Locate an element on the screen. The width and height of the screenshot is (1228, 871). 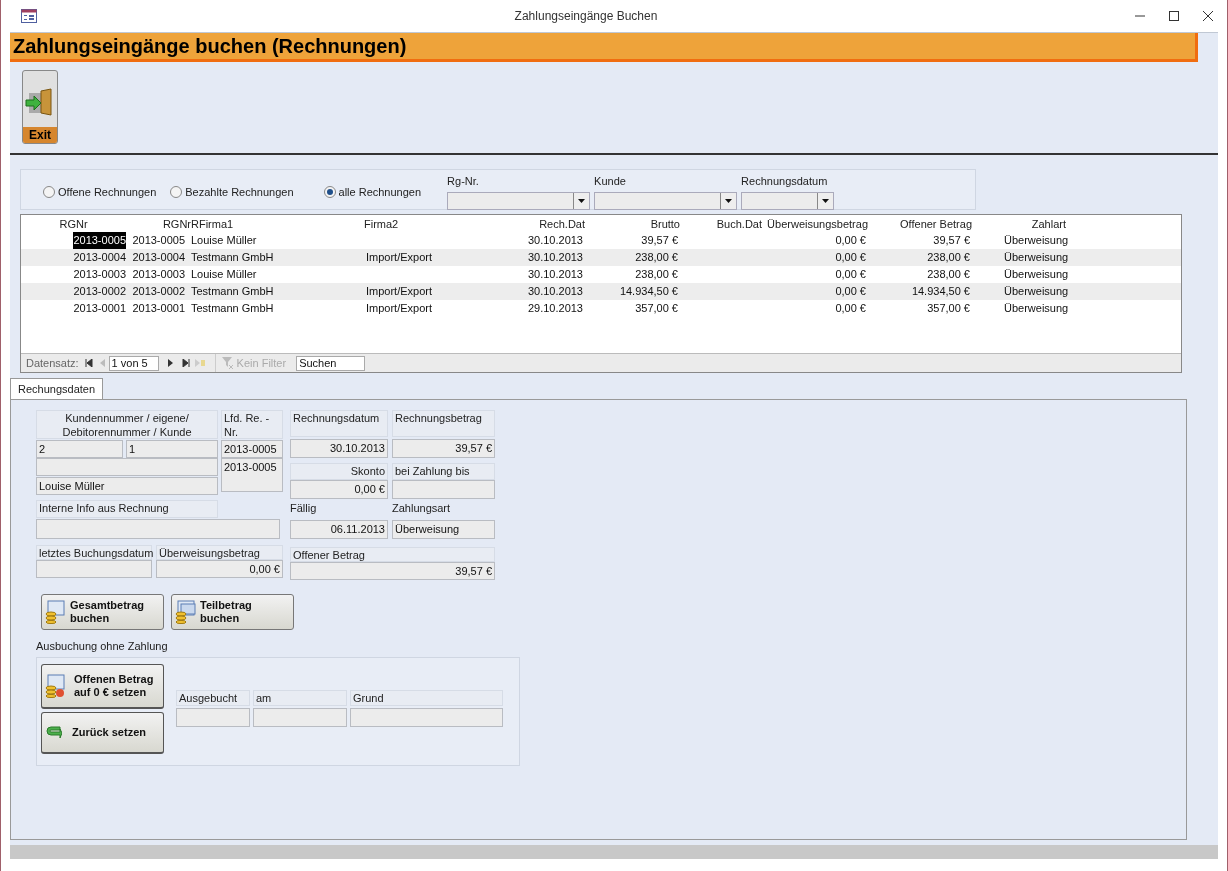
exit-door-icon is located at coordinates (40, 102).